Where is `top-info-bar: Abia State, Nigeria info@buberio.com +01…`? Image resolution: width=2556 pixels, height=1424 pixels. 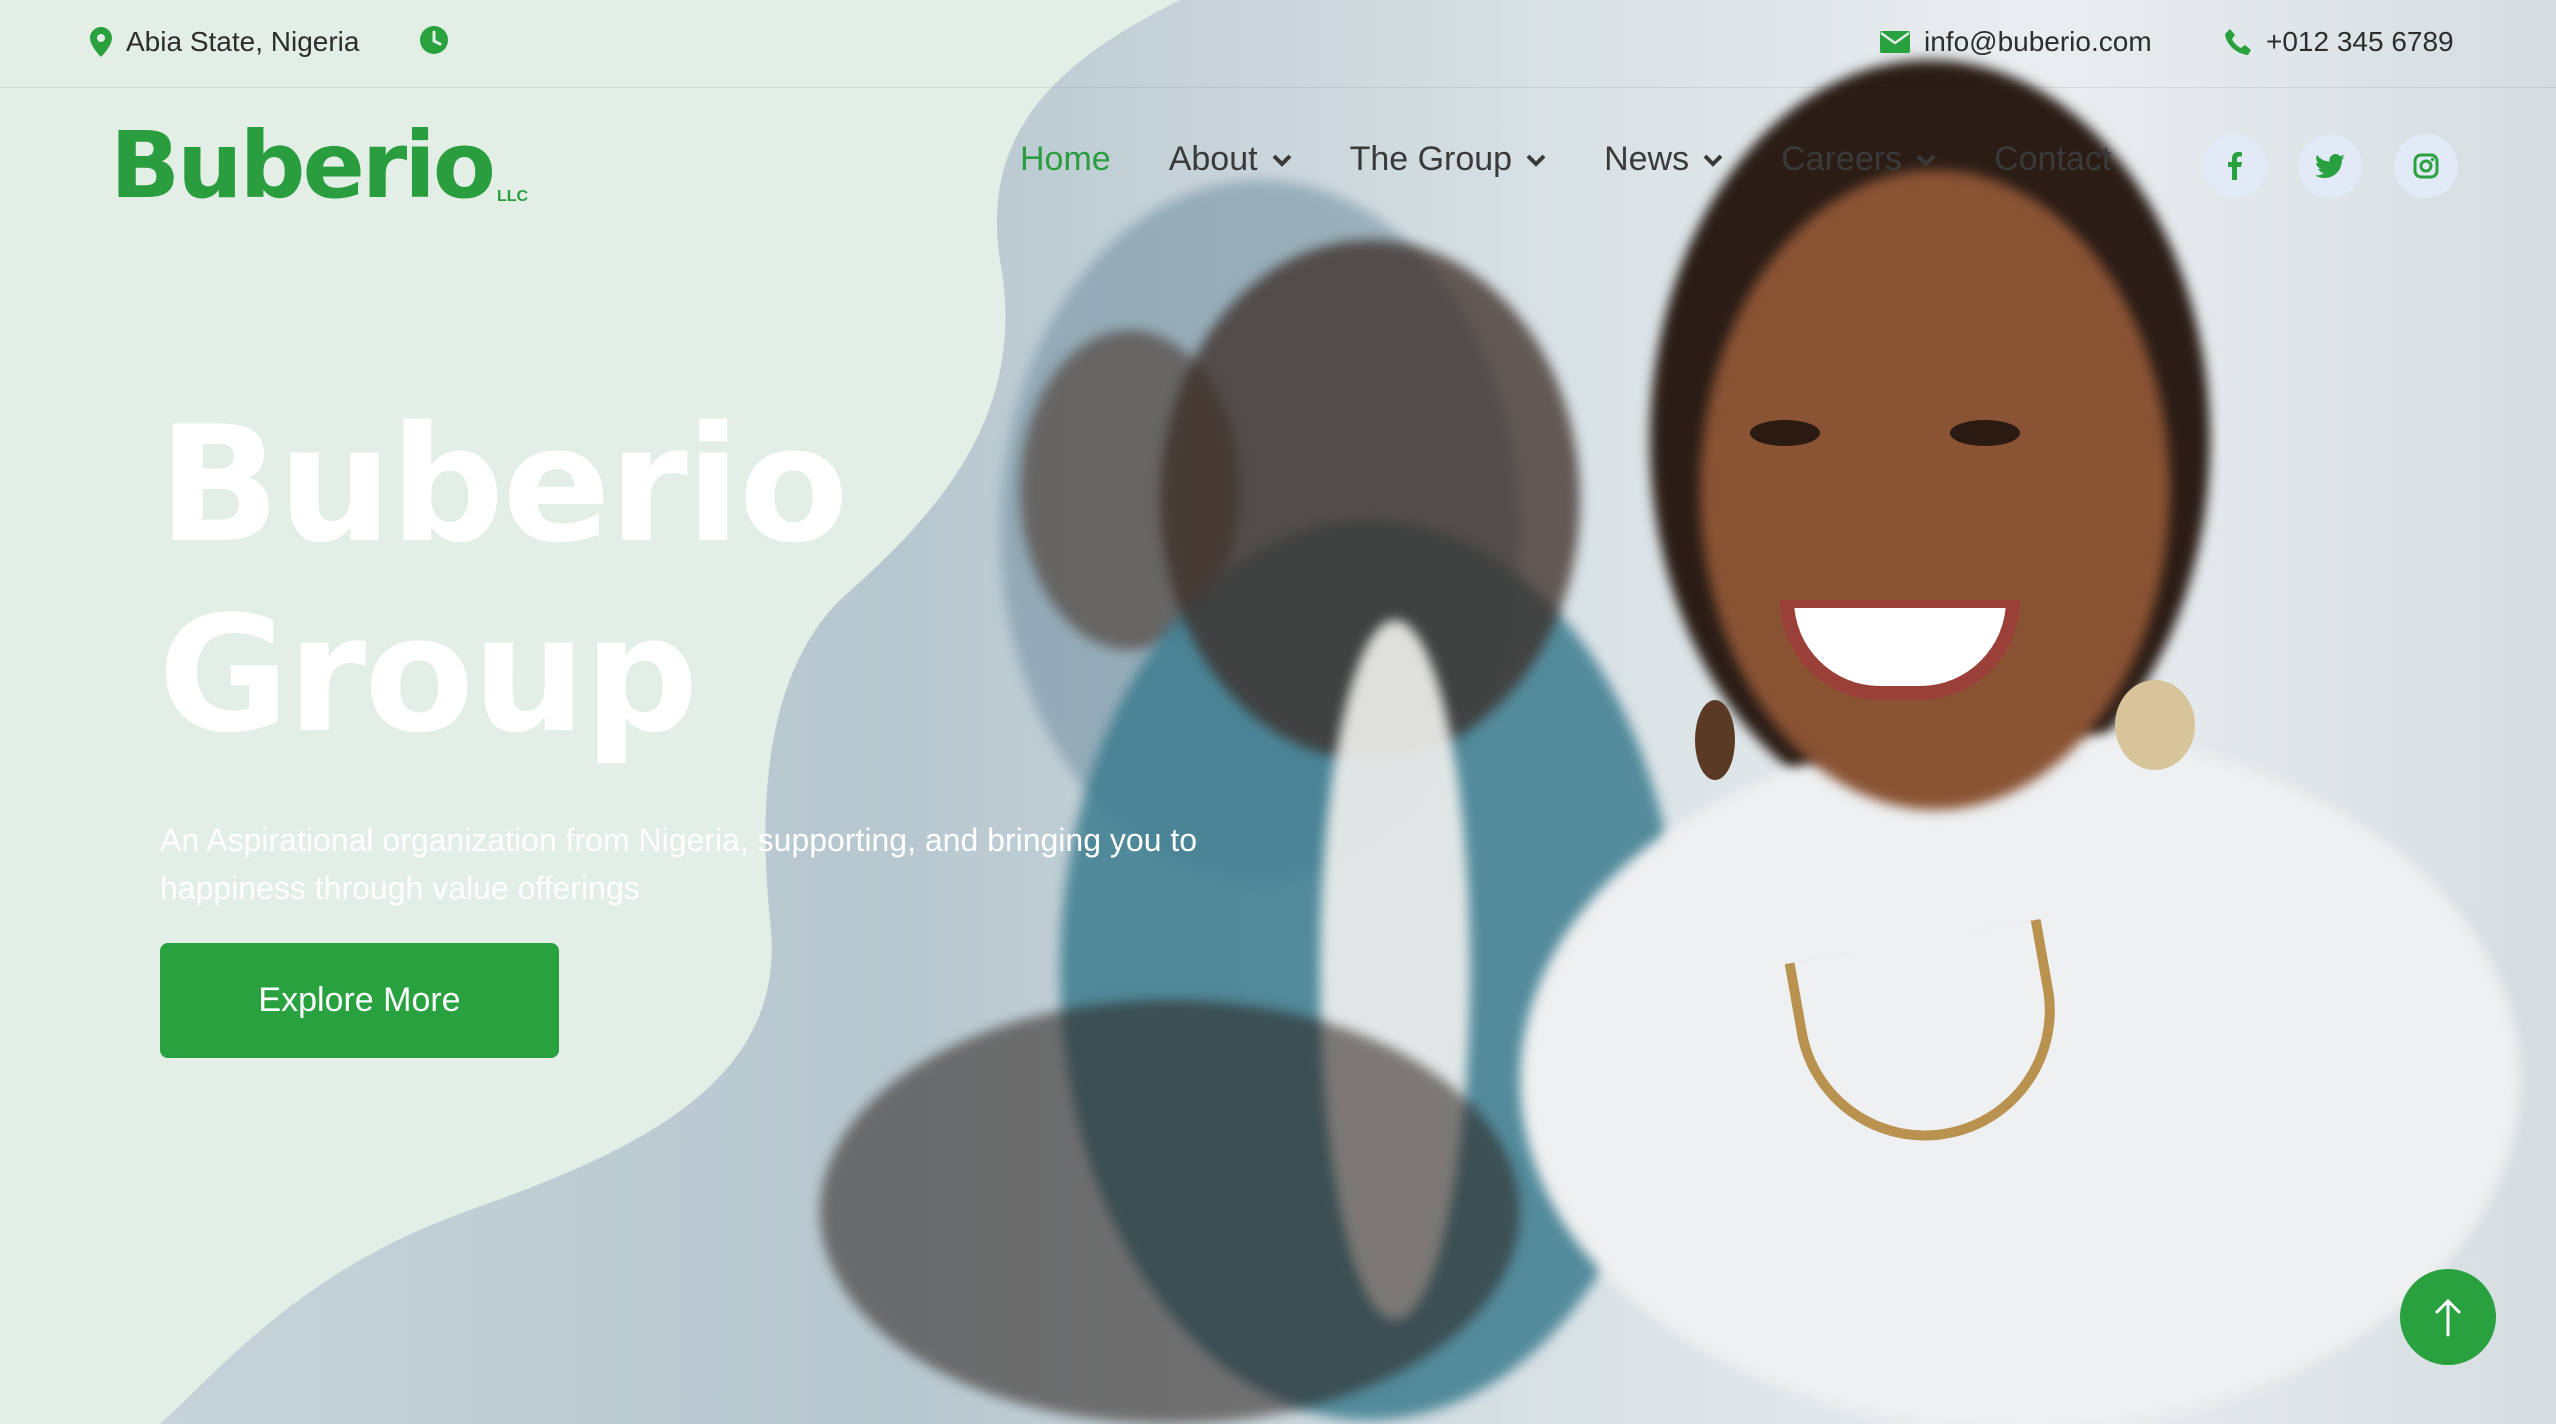 top-info-bar: Abia State, Nigeria info@buberio.com +01… is located at coordinates (1278, 44).